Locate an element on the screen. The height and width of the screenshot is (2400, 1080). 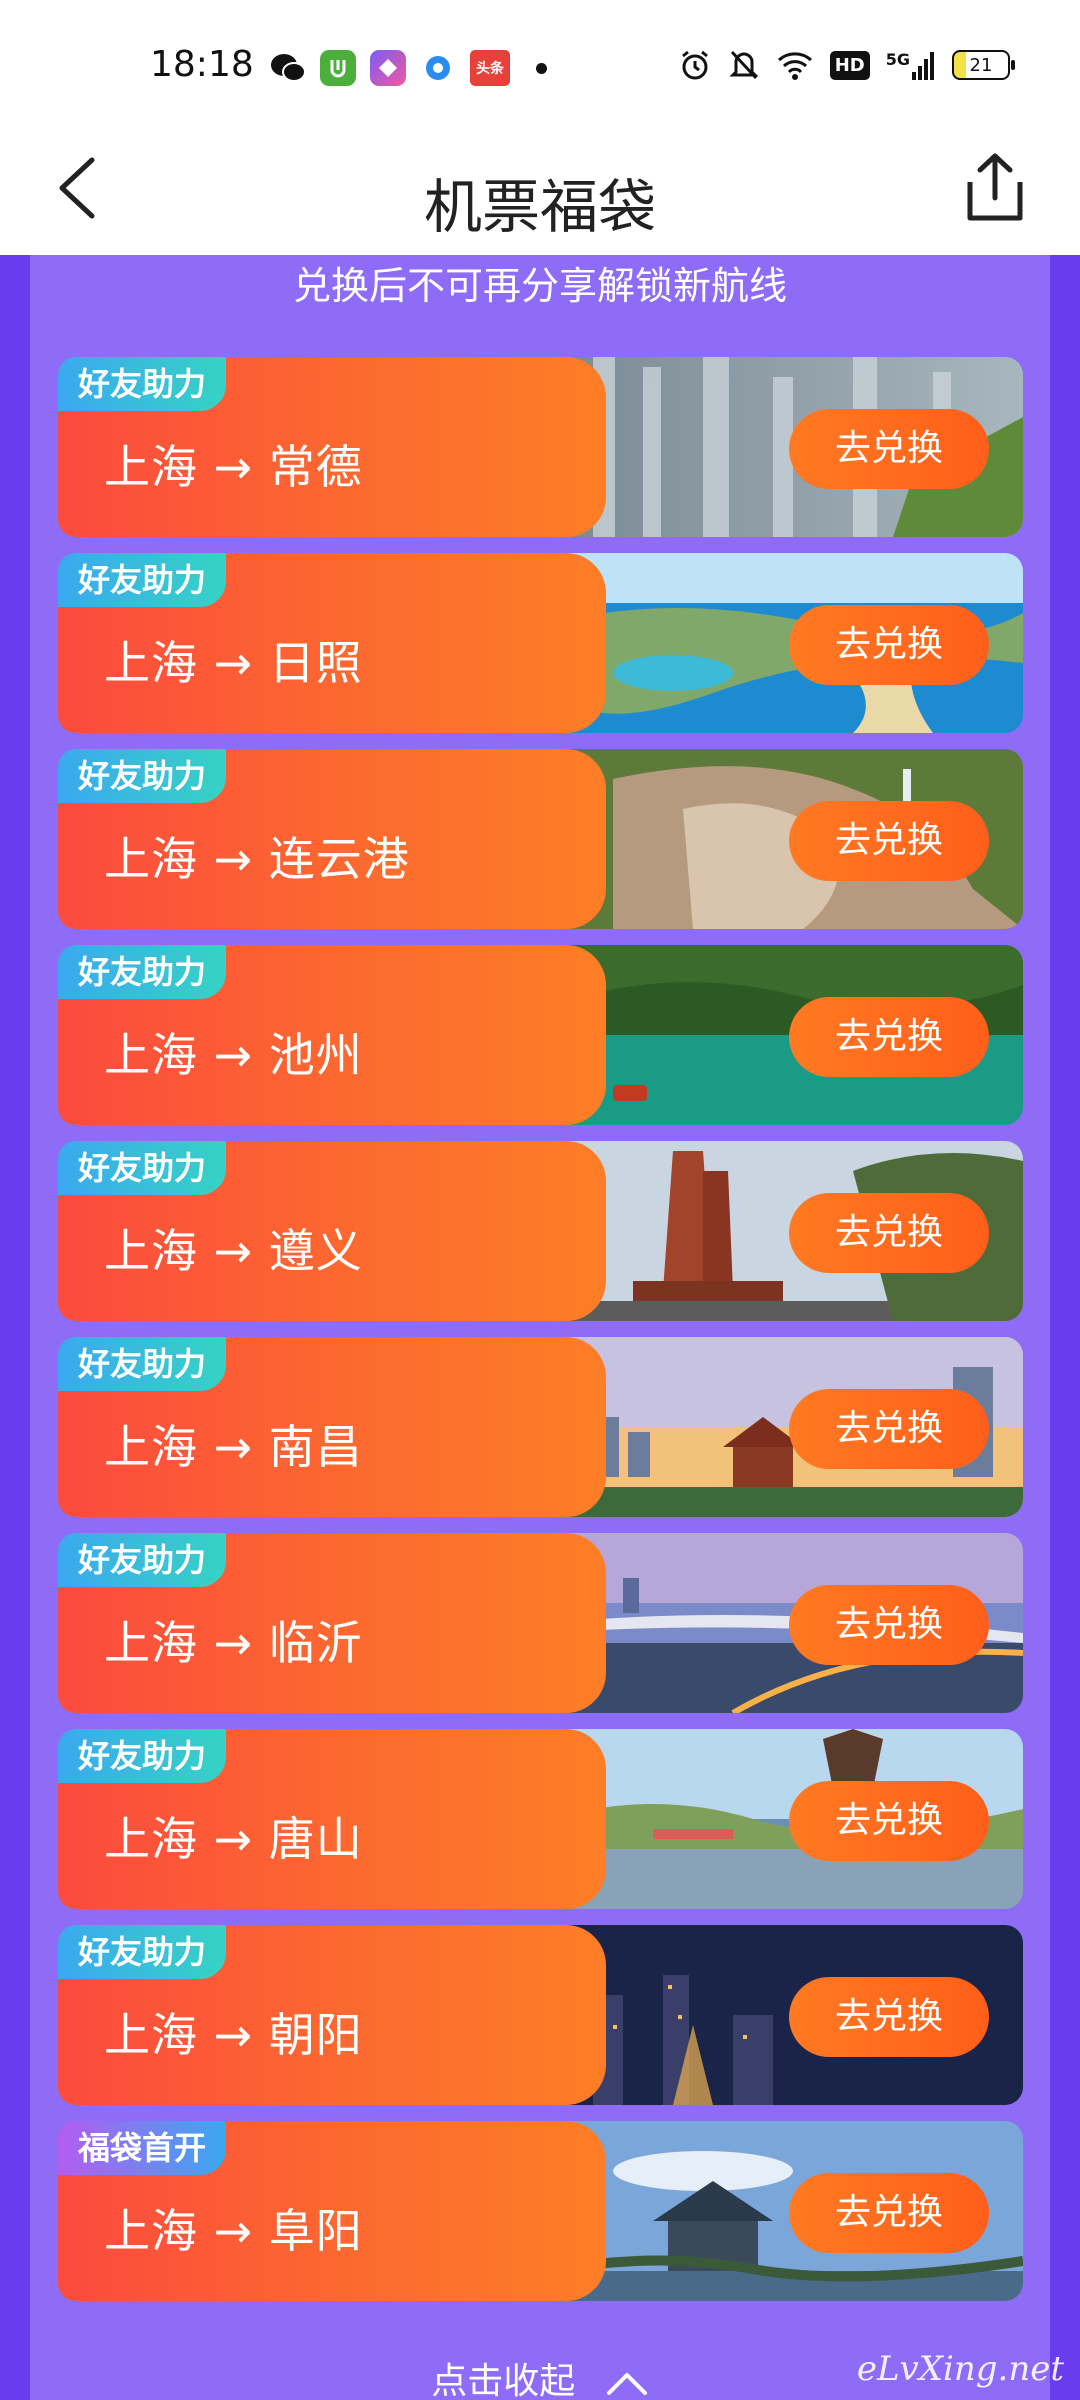
share-icon is located at coordinates (995, 187).